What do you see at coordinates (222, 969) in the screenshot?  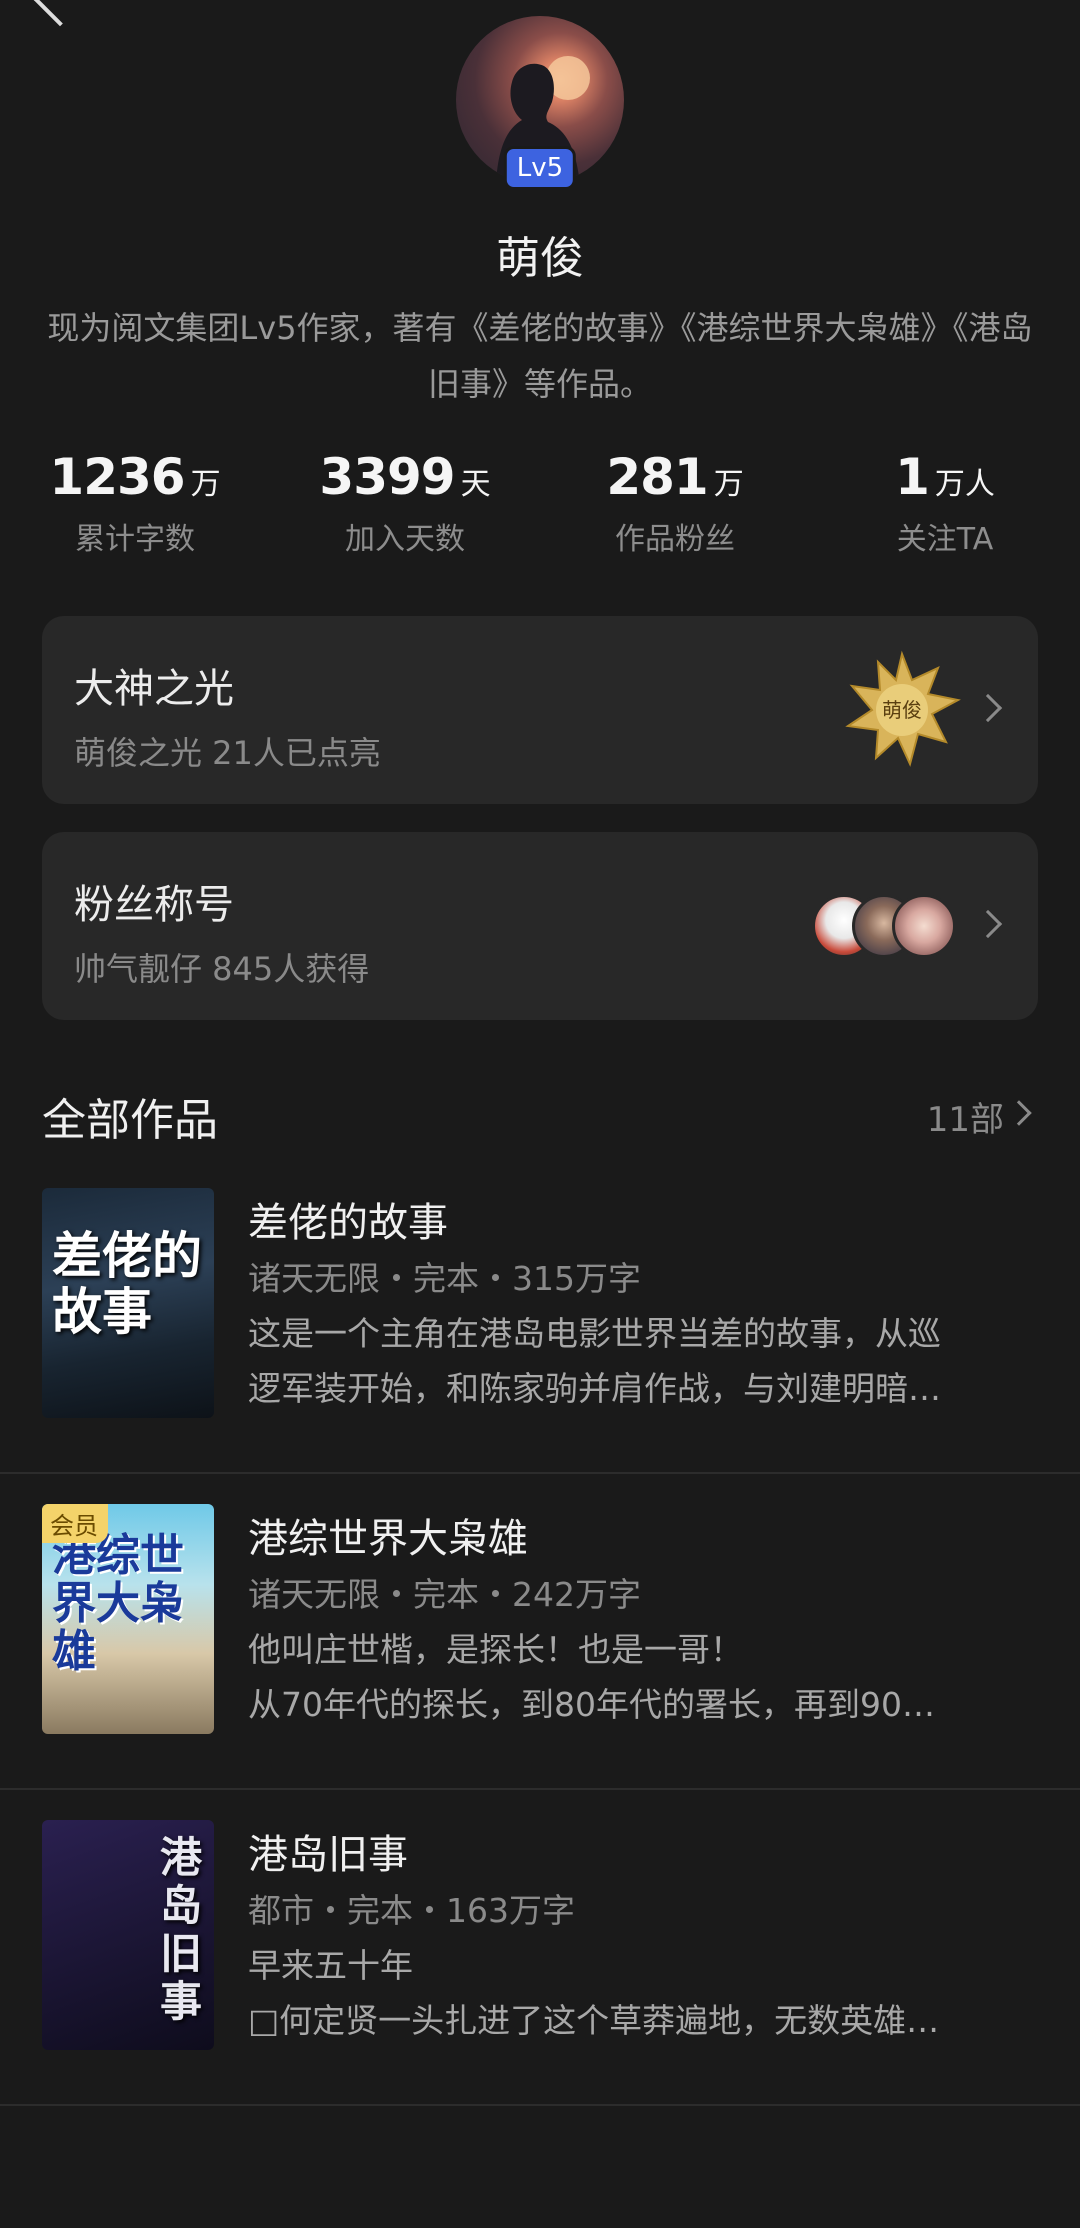 I see `card-subtitle: 帅气靓仔 845人获得` at bounding box center [222, 969].